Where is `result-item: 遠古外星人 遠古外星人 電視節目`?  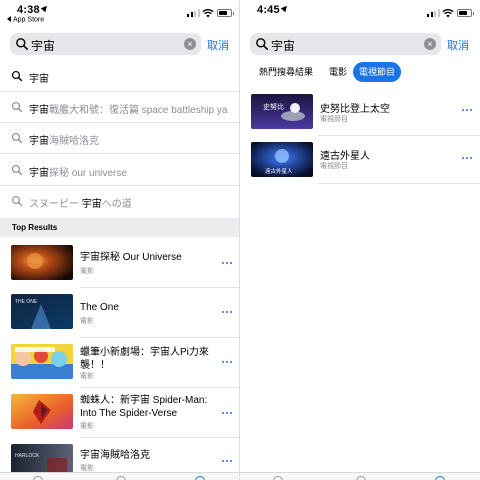
result-item: 遠古外星人 遠古外星人 電視節目 is located at coordinates (360, 160).